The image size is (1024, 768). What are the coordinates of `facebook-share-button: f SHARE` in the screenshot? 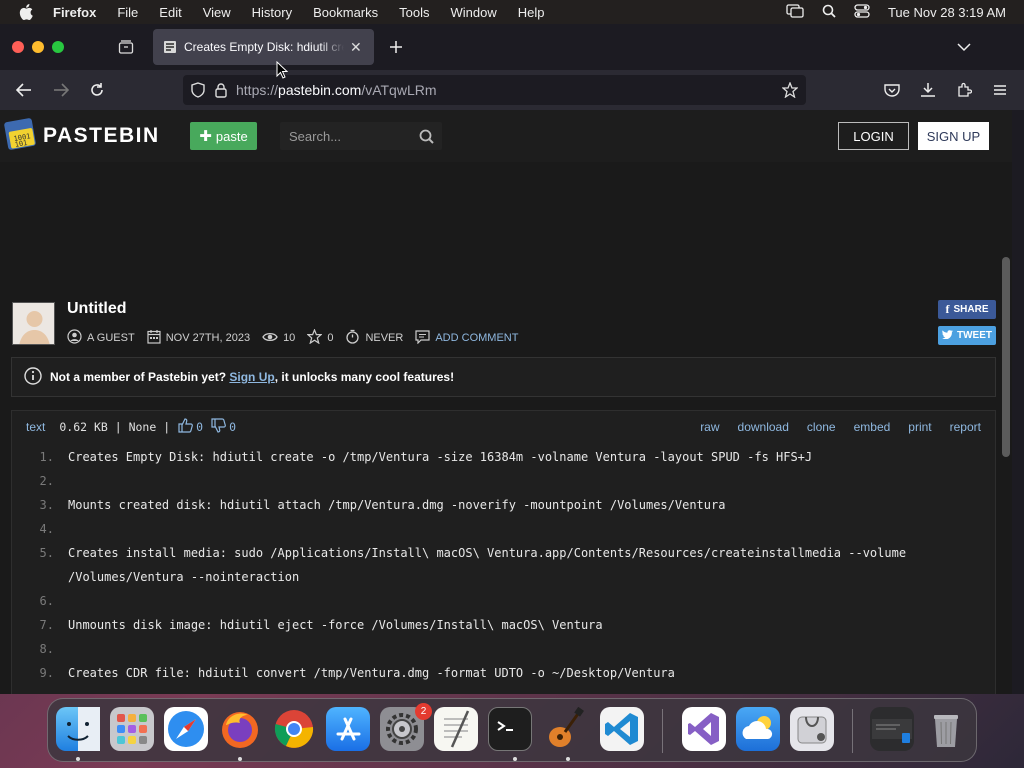 It's located at (967, 309).